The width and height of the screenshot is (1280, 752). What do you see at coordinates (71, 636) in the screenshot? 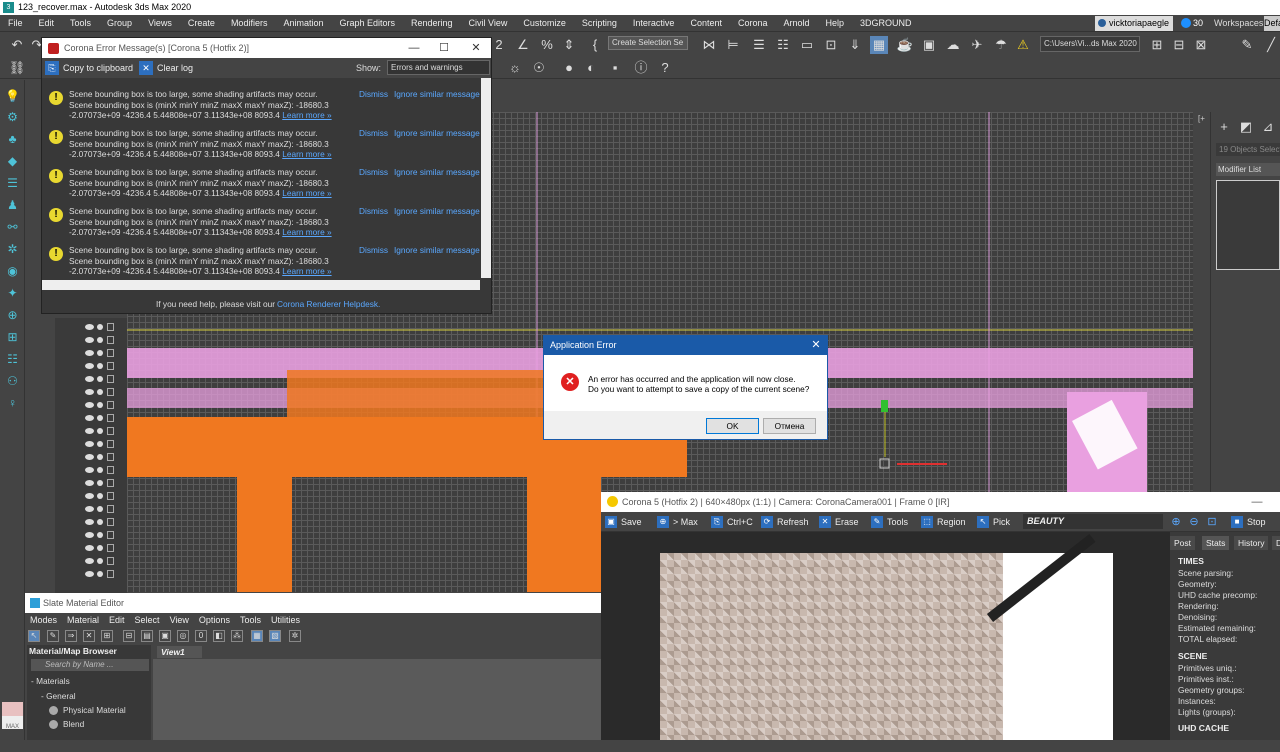
I see `assign-material-icon: ⇒` at bounding box center [71, 636].